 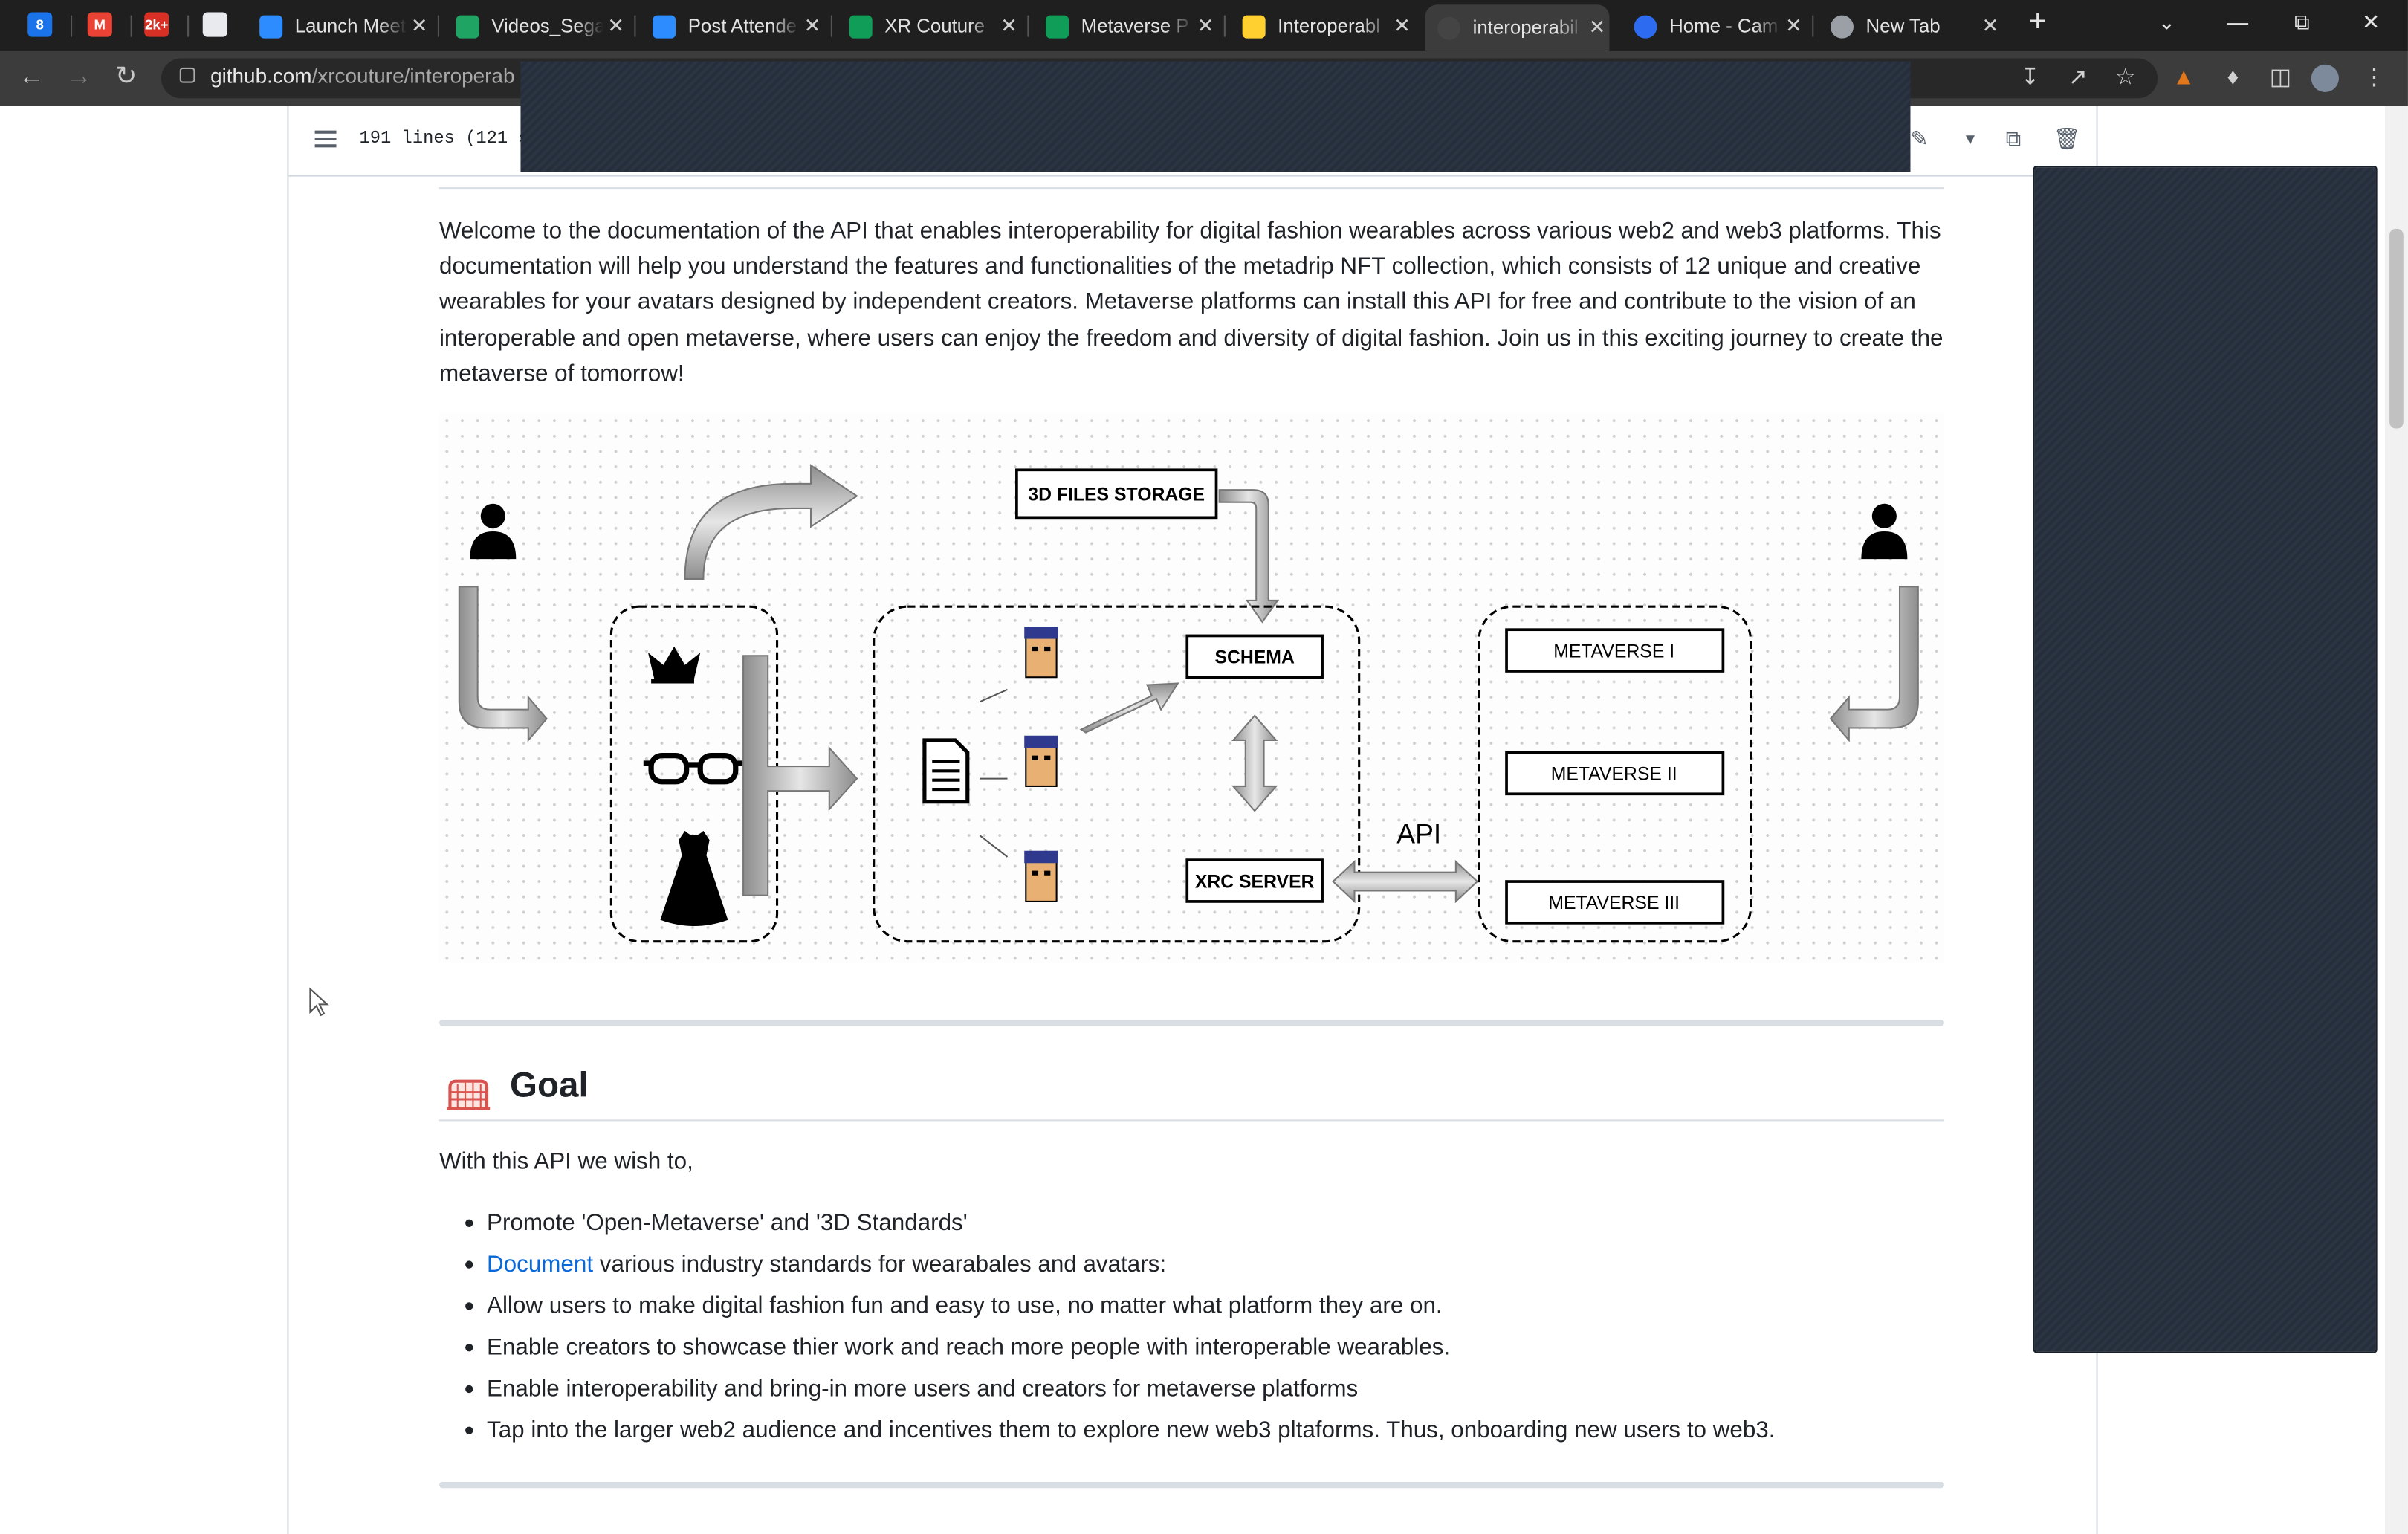 What do you see at coordinates (157, 24) in the screenshot?
I see `notifications-icon: 2k+` at bounding box center [157, 24].